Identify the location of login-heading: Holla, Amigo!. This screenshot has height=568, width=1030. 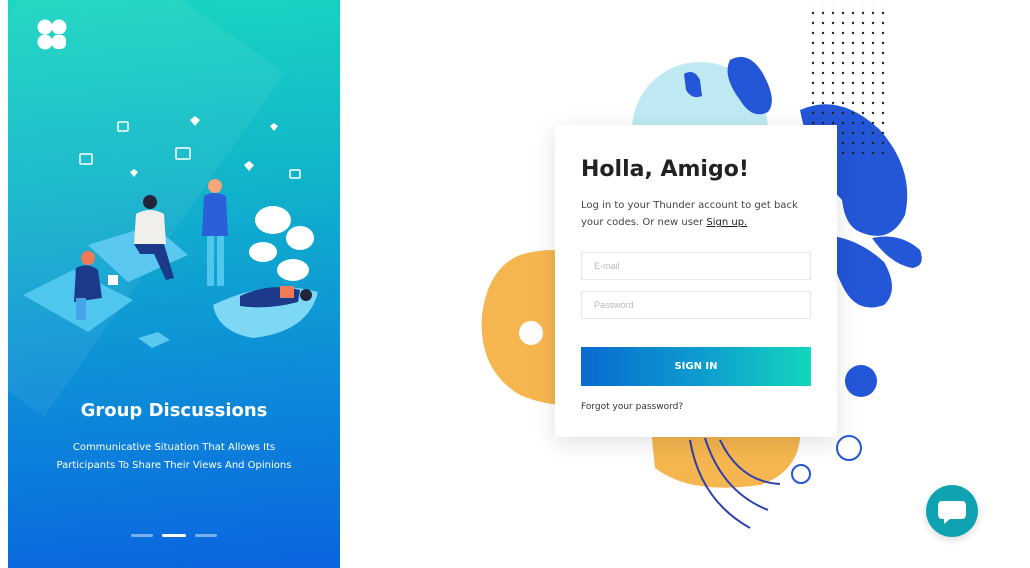
(665, 169).